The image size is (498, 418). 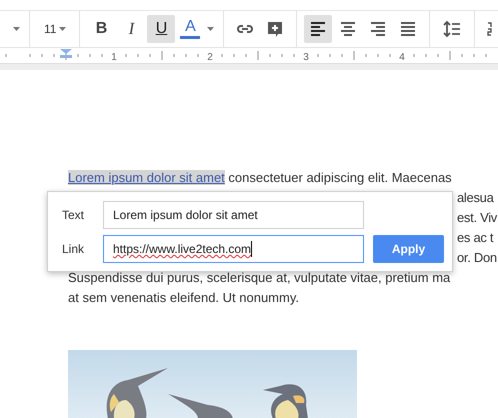 I want to click on indent-marker-icon, so click(x=66, y=53).